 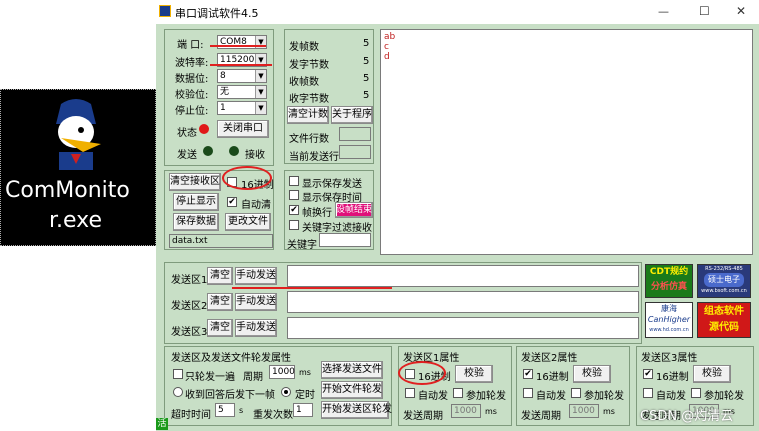 What do you see at coordinates (192, 79) in the screenshot?
I see `data-bits-label: 数据位:` at bounding box center [192, 79].